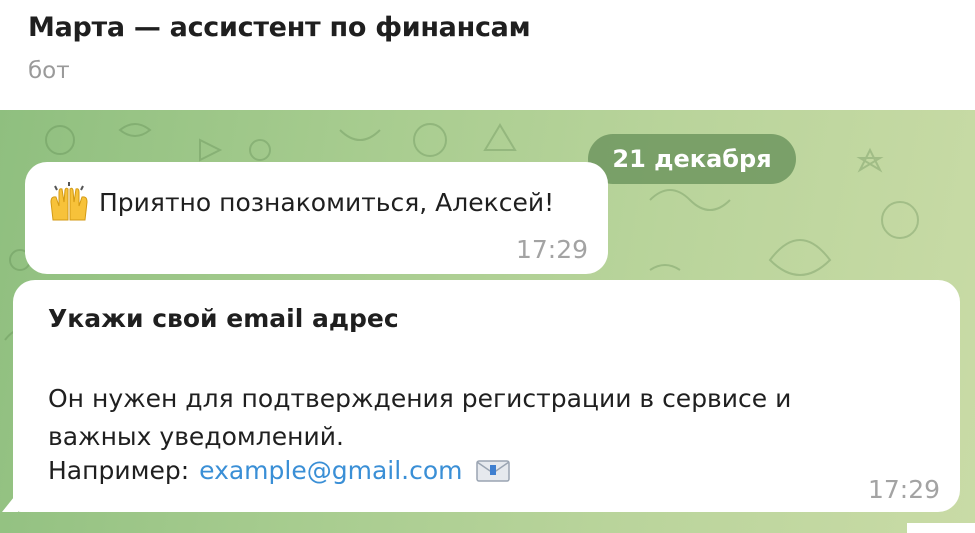  I want to click on message-title: Укажи свой email адрес, so click(223, 318).